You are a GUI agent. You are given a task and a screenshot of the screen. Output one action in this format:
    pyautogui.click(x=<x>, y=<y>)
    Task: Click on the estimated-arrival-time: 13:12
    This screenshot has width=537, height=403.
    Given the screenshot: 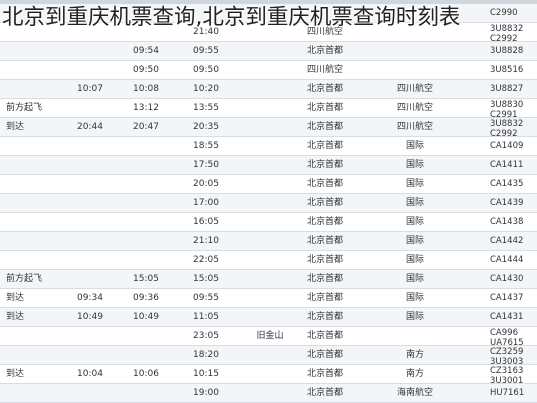 What is the action you would take?
    pyautogui.click(x=146, y=108)
    